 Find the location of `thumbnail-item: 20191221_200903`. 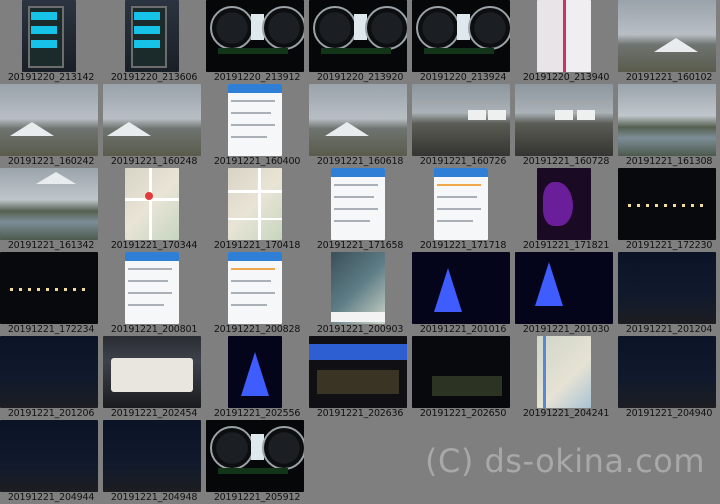

thumbnail-item: 20191221_200903 is located at coordinates (360, 294).